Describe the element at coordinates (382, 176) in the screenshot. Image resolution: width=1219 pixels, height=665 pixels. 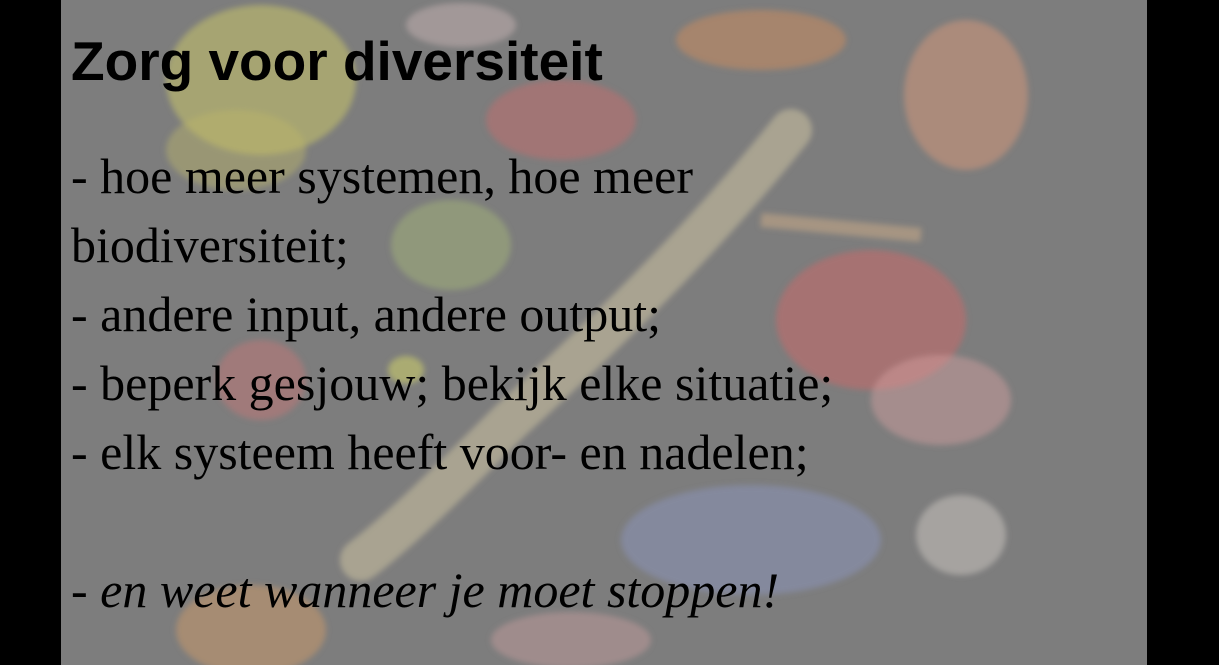
I see `bullet-item: - hoe meer systemen, hoe meer` at that location.